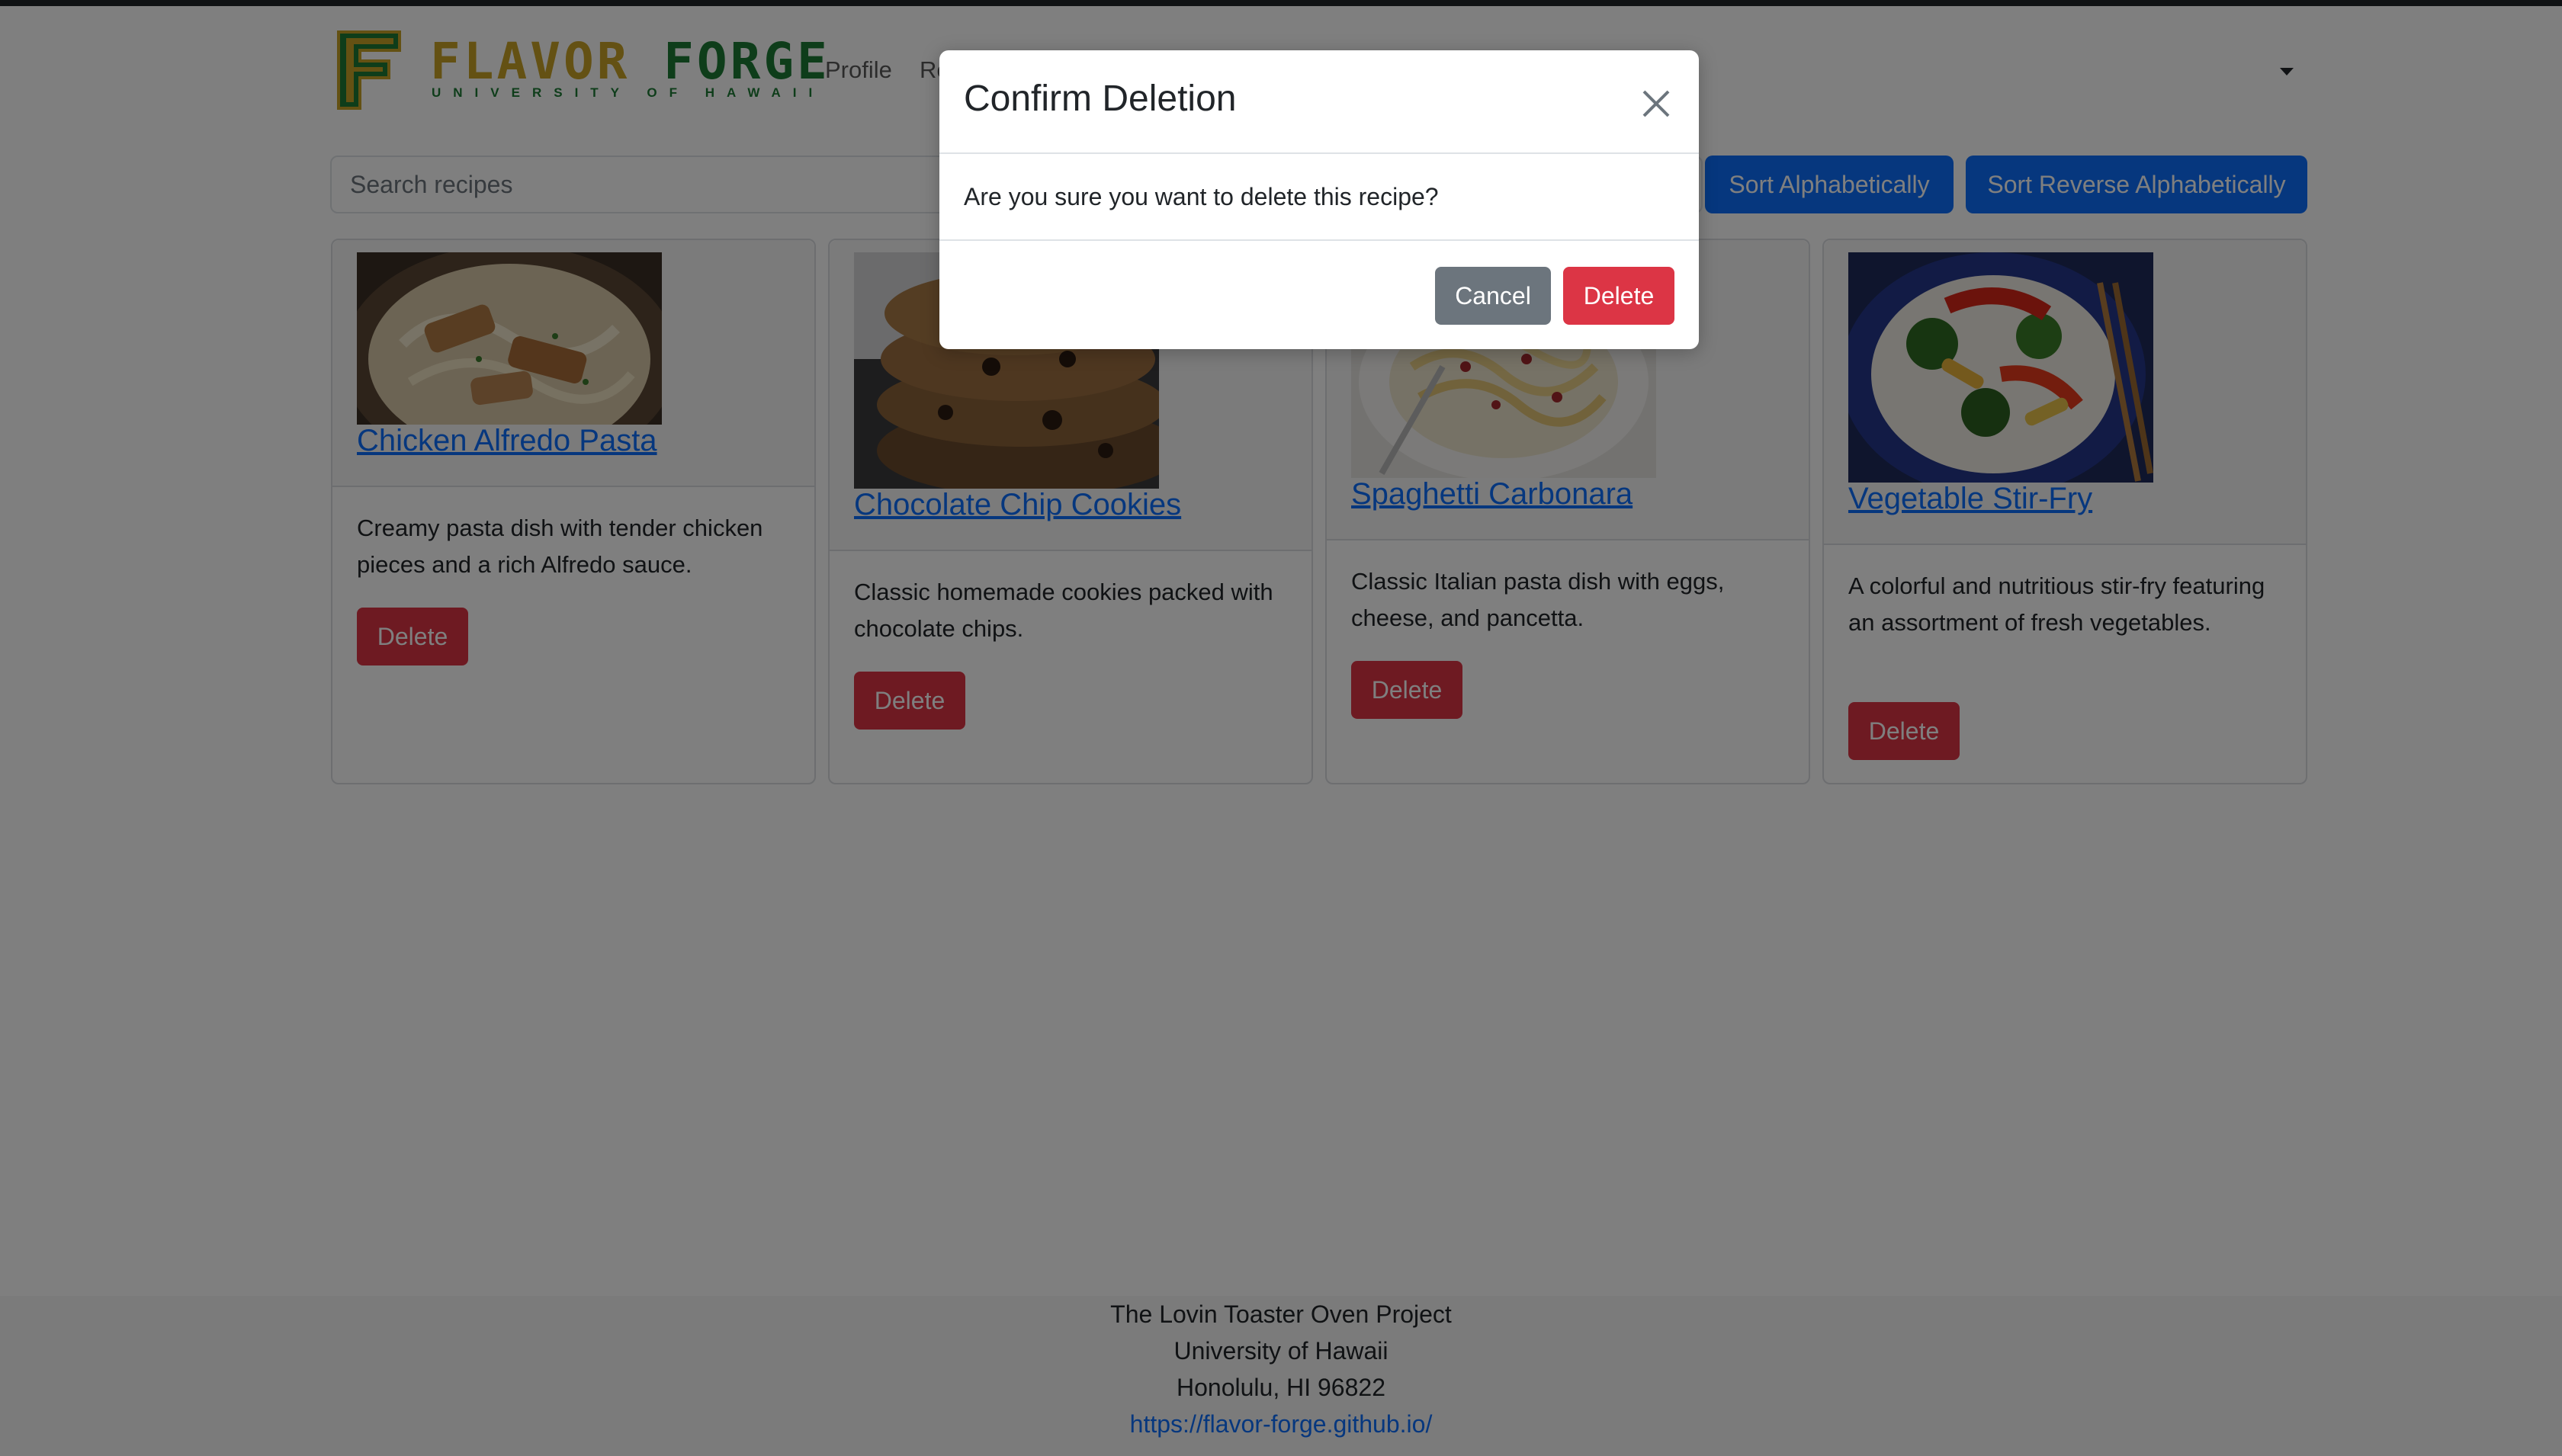 The width and height of the screenshot is (2562, 1456). I want to click on modal-title: Confirm Deletion, so click(1100, 99).